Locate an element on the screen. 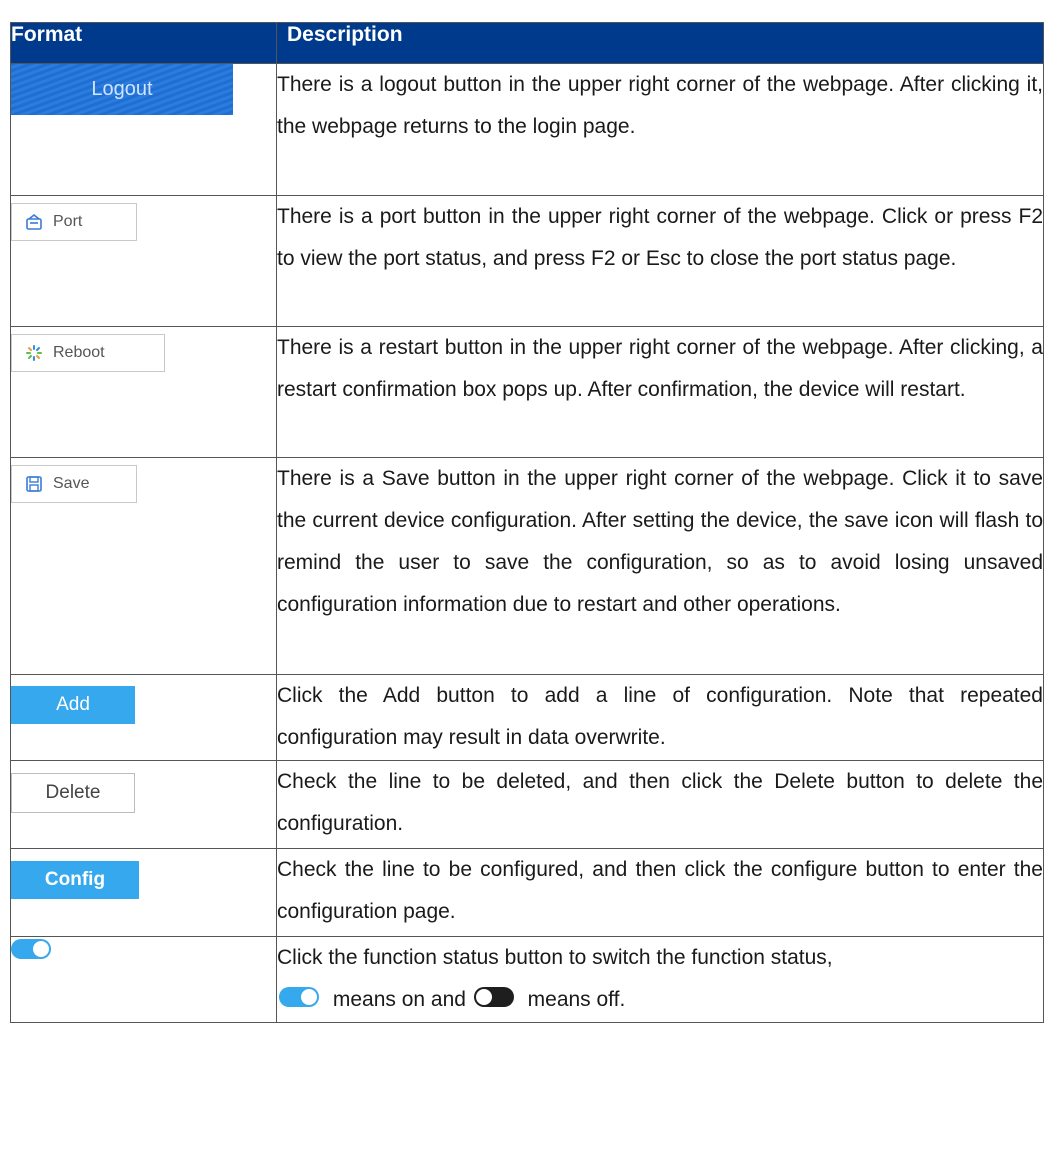  header-format: Format is located at coordinates (143, 43).